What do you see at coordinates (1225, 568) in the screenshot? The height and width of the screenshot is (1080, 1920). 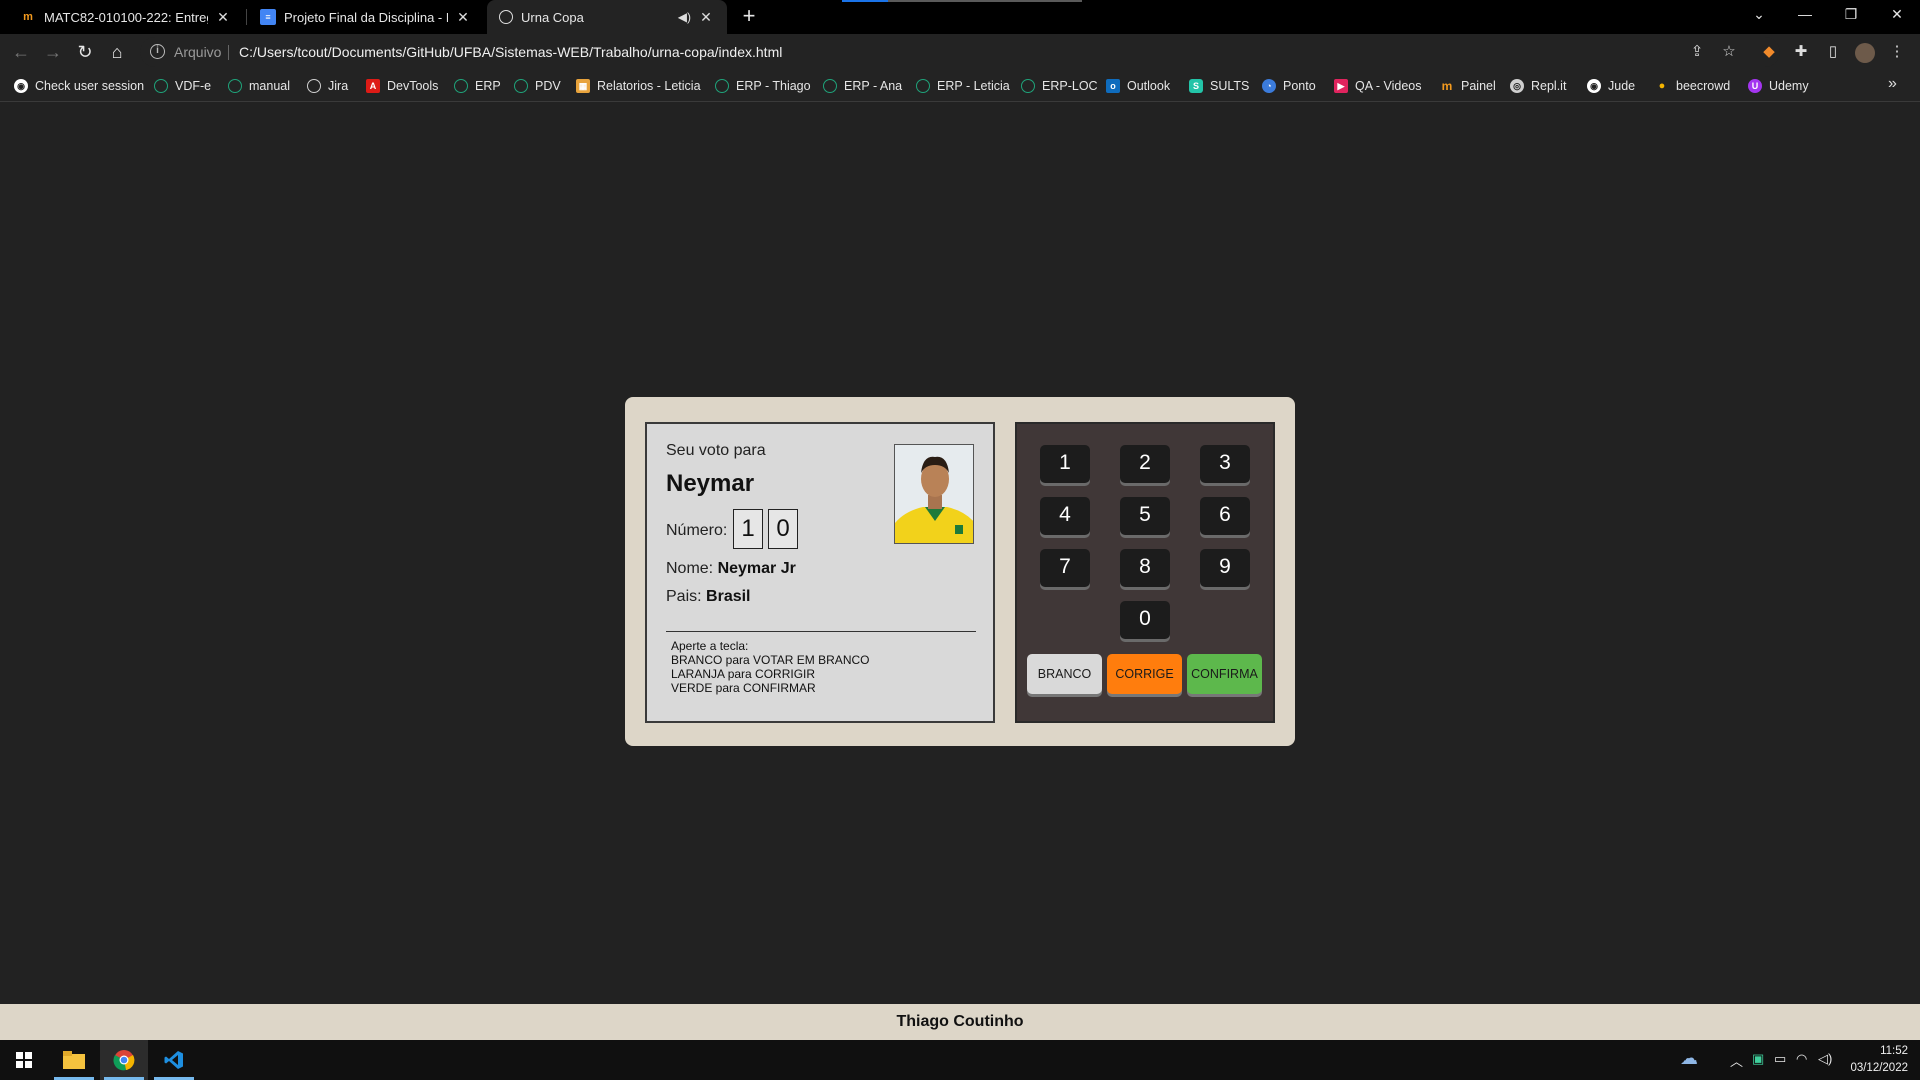 I see `key-9: 9` at bounding box center [1225, 568].